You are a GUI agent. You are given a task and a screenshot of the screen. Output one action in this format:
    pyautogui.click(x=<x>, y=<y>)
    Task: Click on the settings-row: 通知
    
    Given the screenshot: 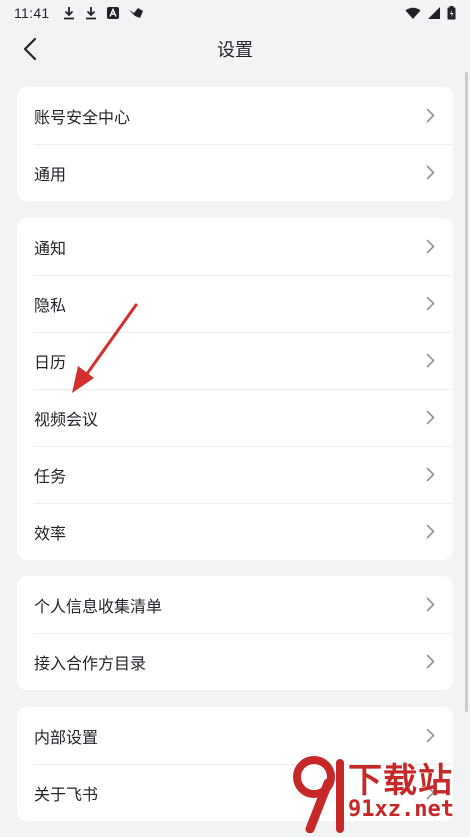 What is the action you would take?
    pyautogui.click(x=235, y=246)
    